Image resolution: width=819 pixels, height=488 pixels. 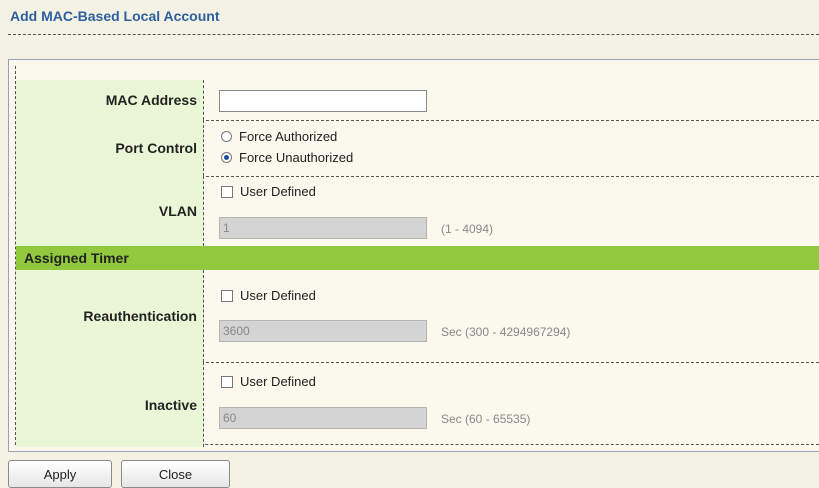 What do you see at coordinates (226, 136) in the screenshot?
I see `force-authorized-radio` at bounding box center [226, 136].